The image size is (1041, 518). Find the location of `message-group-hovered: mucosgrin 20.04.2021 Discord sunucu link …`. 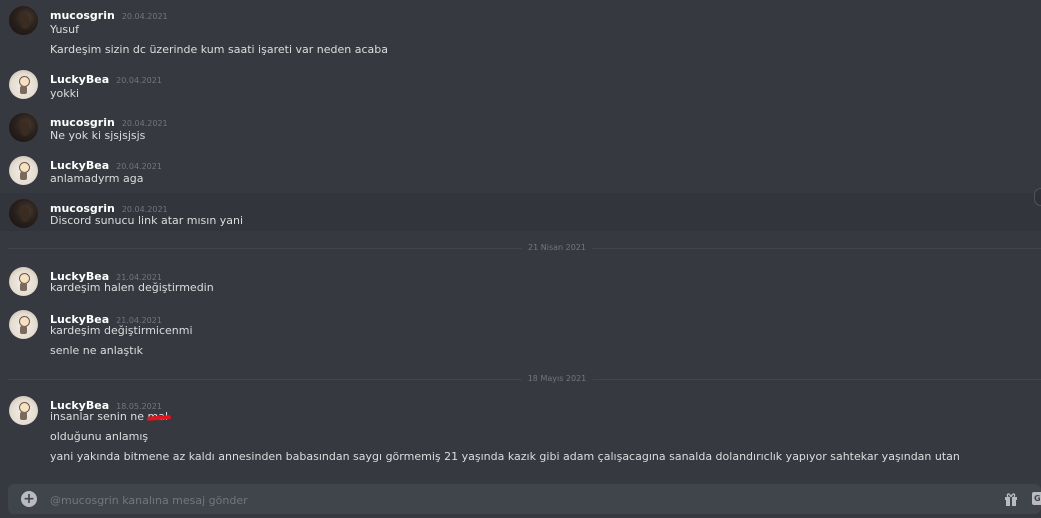

message-group-hovered: mucosgrin 20.04.2021 Discord sunucu link … is located at coordinates (520, 212).